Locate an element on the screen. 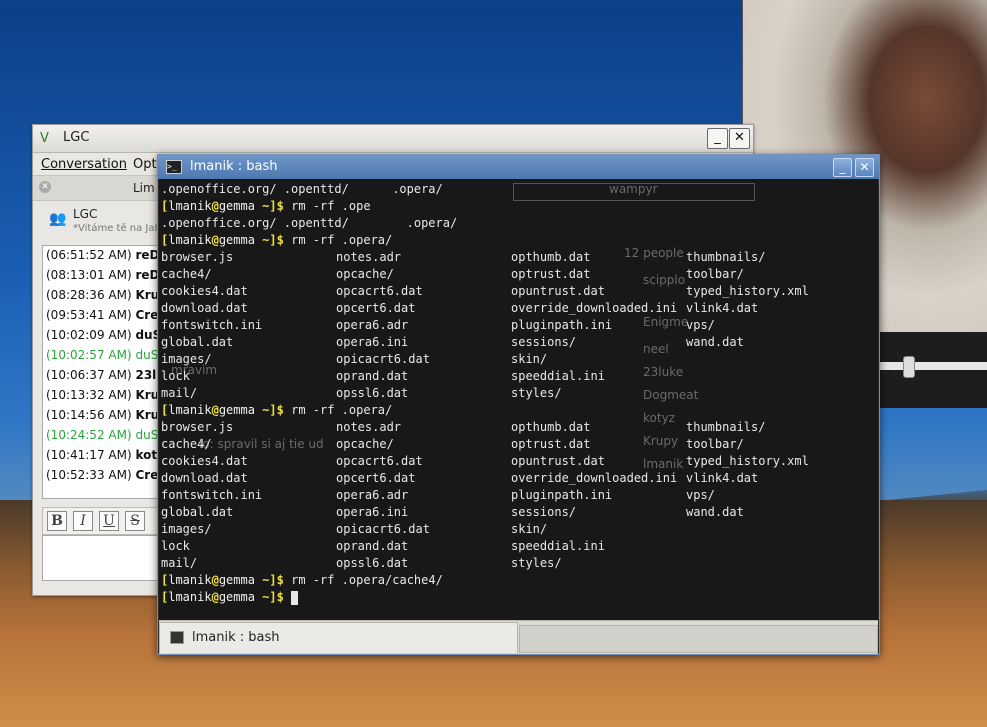 The width and height of the screenshot is (987, 727). terminal-listing-entry: thumbnails/ is located at coordinates (726, 257).